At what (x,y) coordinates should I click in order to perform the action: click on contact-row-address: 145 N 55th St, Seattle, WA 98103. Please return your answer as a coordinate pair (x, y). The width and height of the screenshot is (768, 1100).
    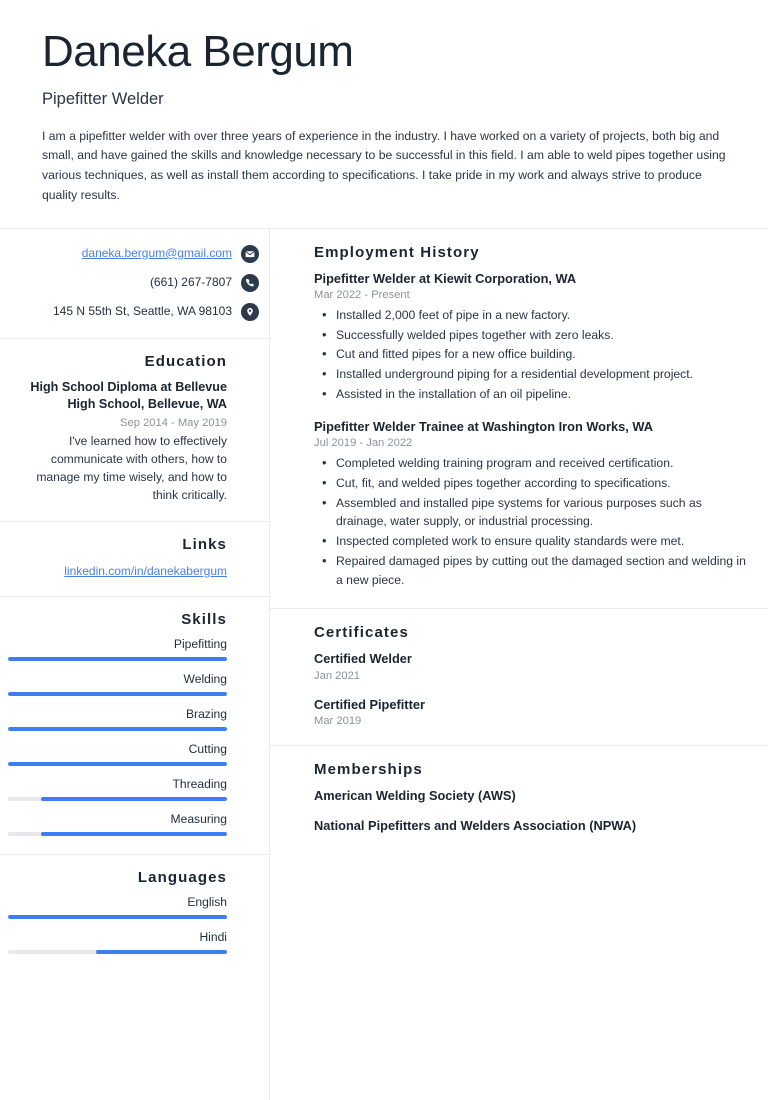
    Looking at the image, I should click on (133, 311).